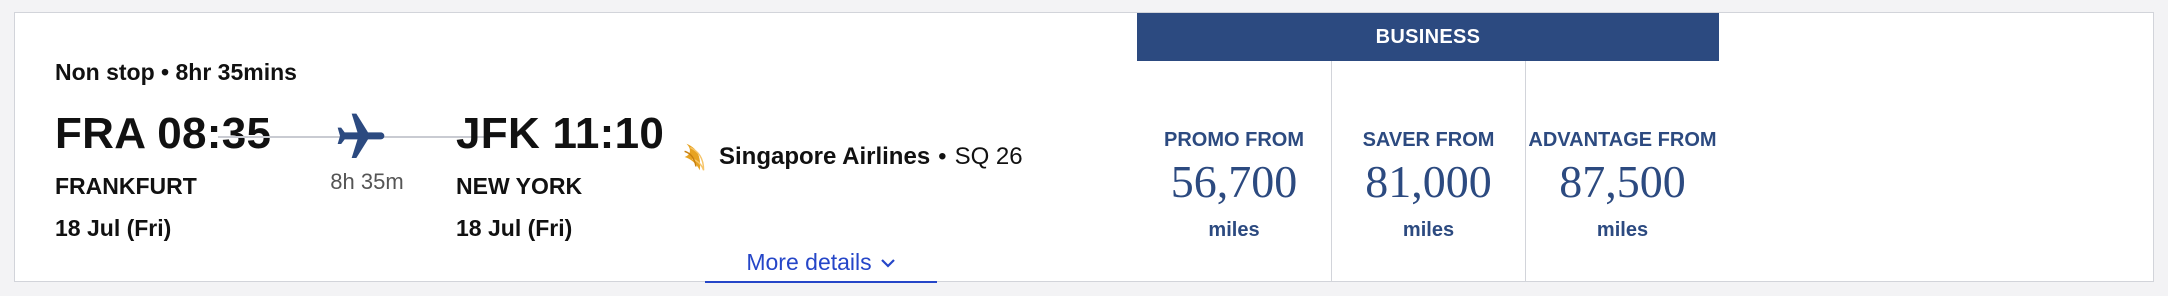 Image resolution: width=2168 pixels, height=296 pixels. What do you see at coordinates (361, 135) in the screenshot?
I see `airplane-icon` at bounding box center [361, 135].